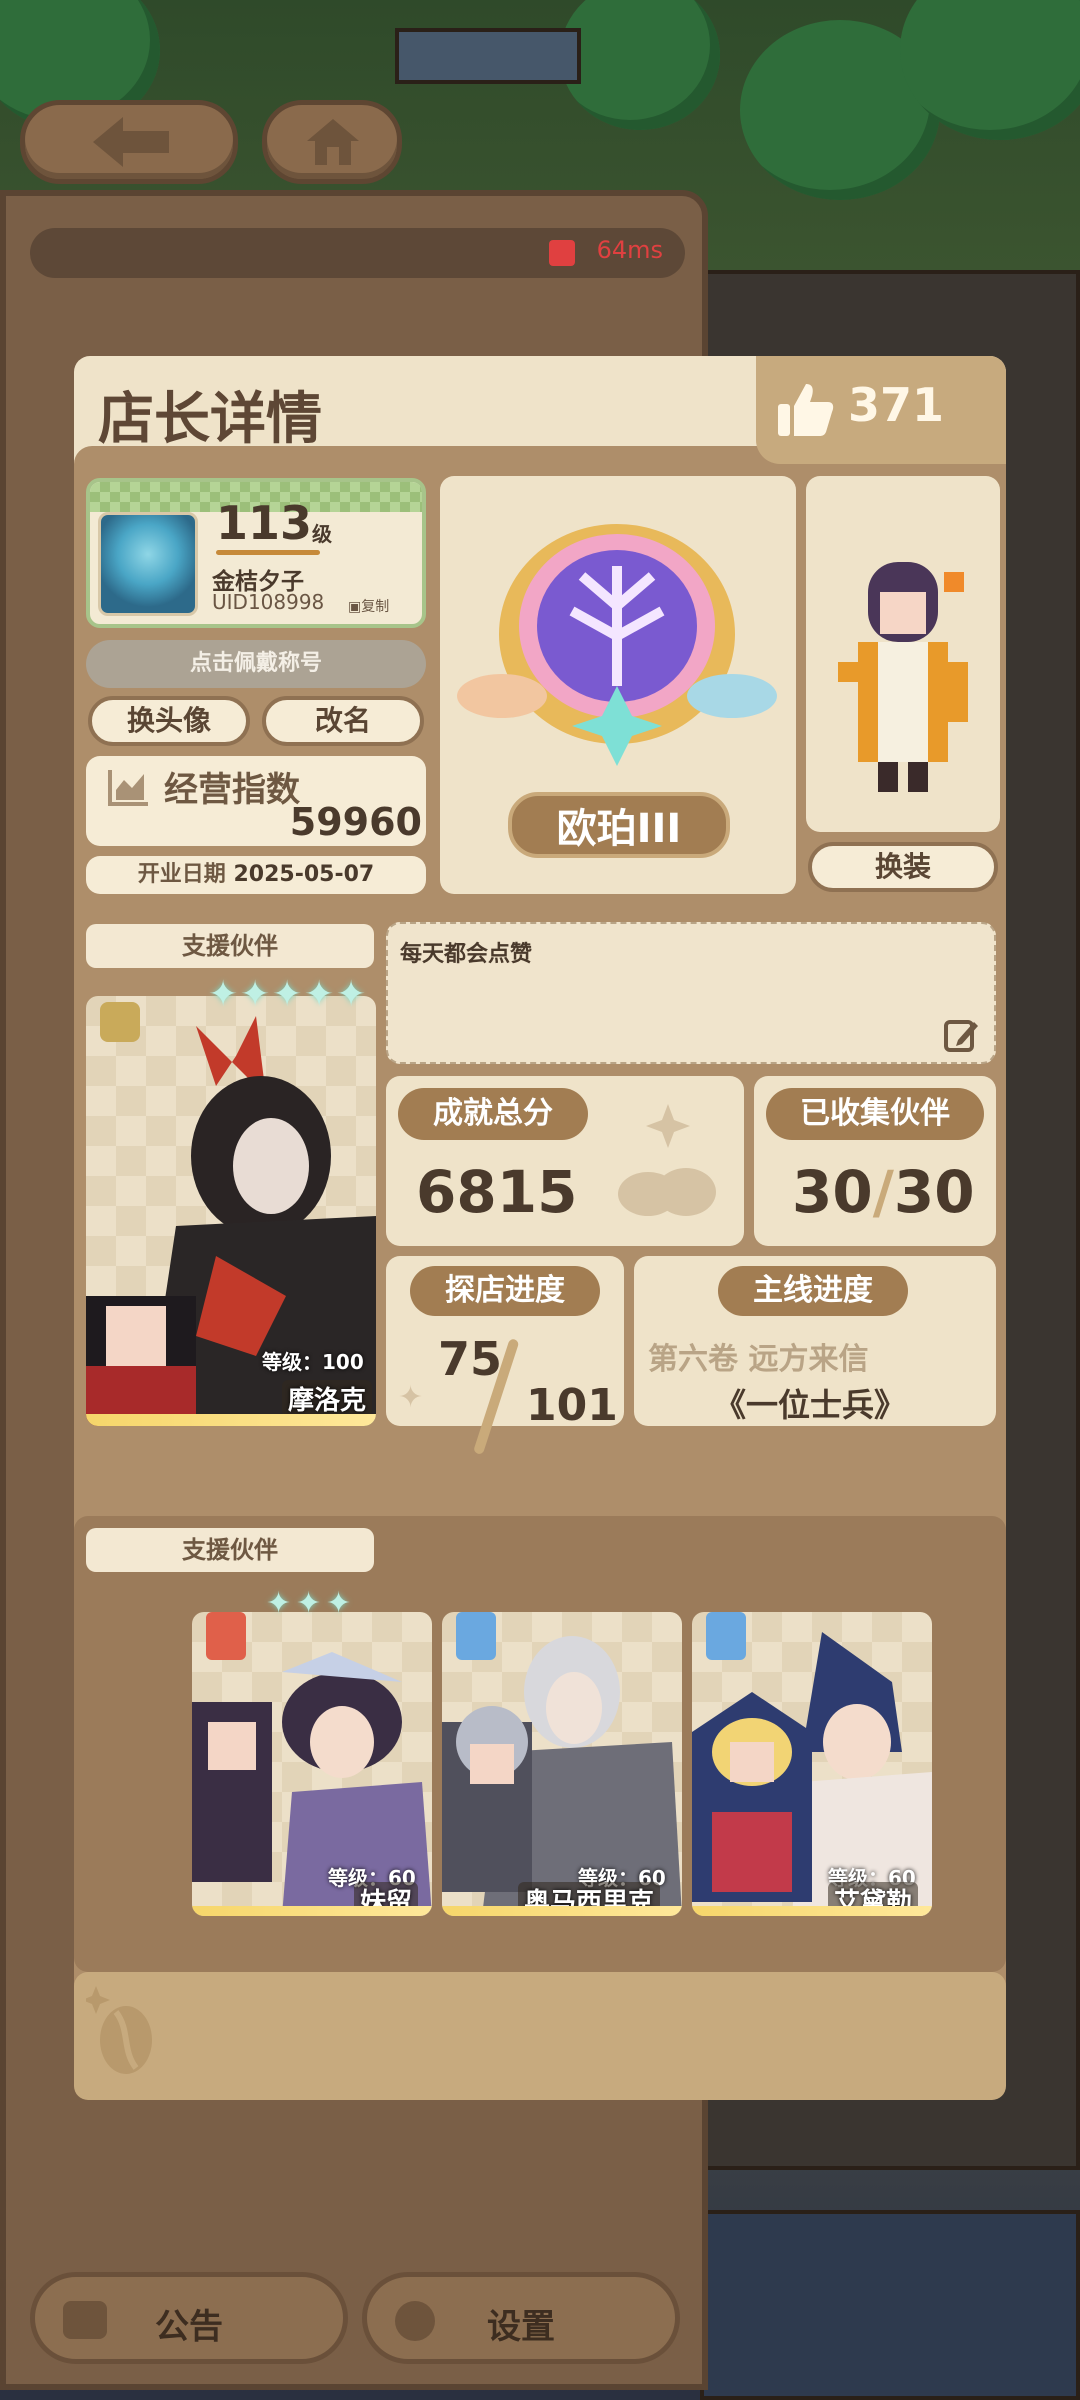  I want to click on rename-button: 改名, so click(343, 721).